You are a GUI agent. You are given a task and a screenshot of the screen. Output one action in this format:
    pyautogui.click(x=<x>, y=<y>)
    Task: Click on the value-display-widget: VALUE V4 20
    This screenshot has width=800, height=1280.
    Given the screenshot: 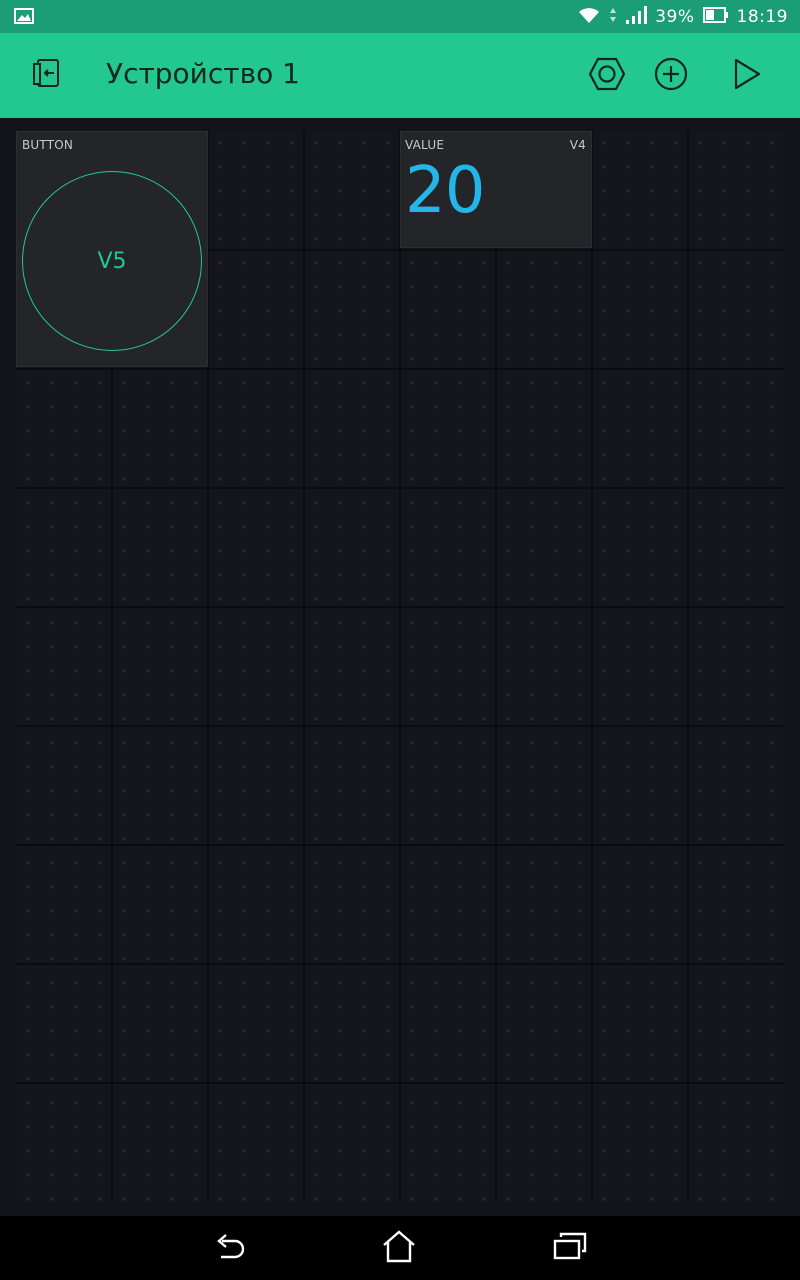 What is the action you would take?
    pyautogui.click(x=496, y=189)
    